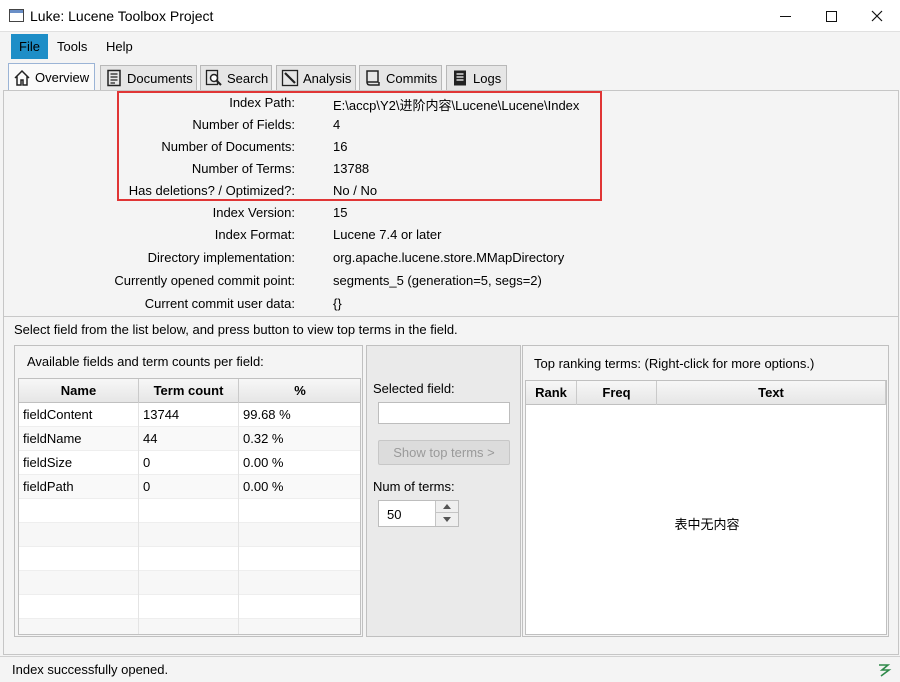  I want to click on home-icon, so click(22, 78).